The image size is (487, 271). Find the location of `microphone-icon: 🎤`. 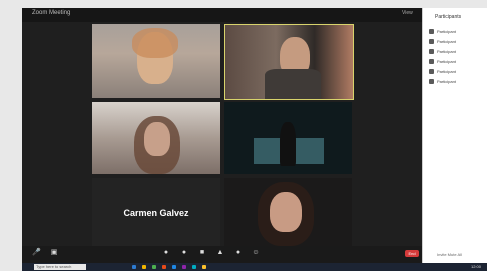

microphone-icon: 🎤 is located at coordinates (36, 253).